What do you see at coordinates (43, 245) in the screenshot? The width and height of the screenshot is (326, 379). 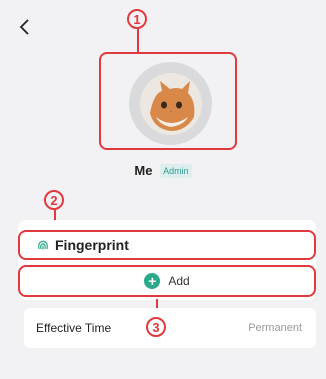 I see `fingerprint-icon` at bounding box center [43, 245].